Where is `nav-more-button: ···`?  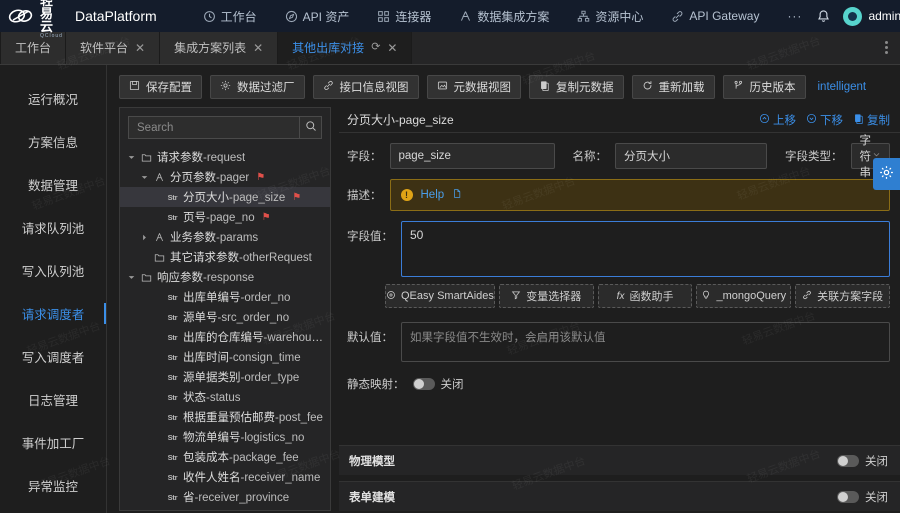
nav-more-button: ··· is located at coordinates (794, 16).